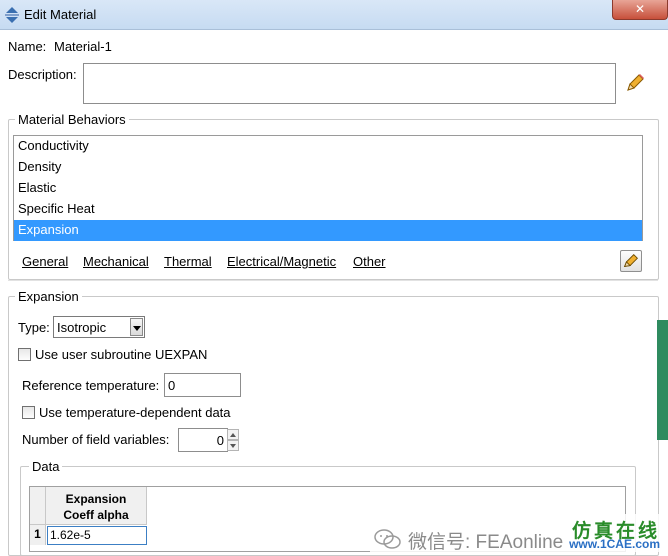 The image size is (668, 556). Describe the element at coordinates (28, 412) in the screenshot. I see `temperature-dependent-checkbox` at that location.